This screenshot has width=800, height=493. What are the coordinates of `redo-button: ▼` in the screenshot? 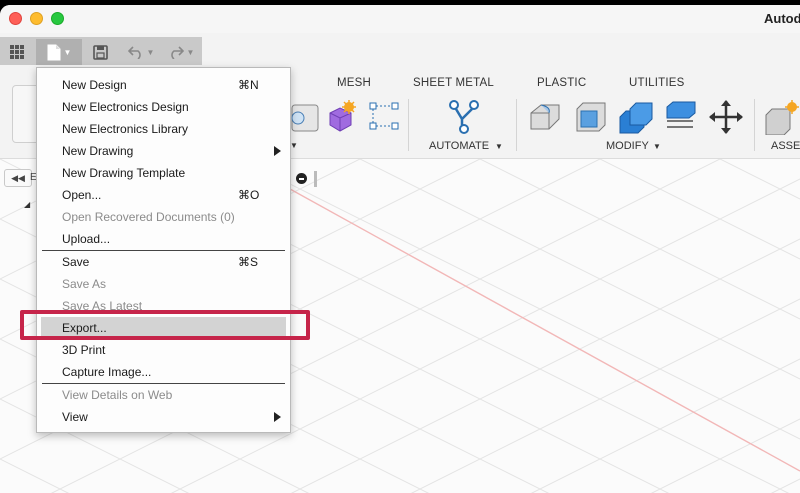 It's located at (181, 52).